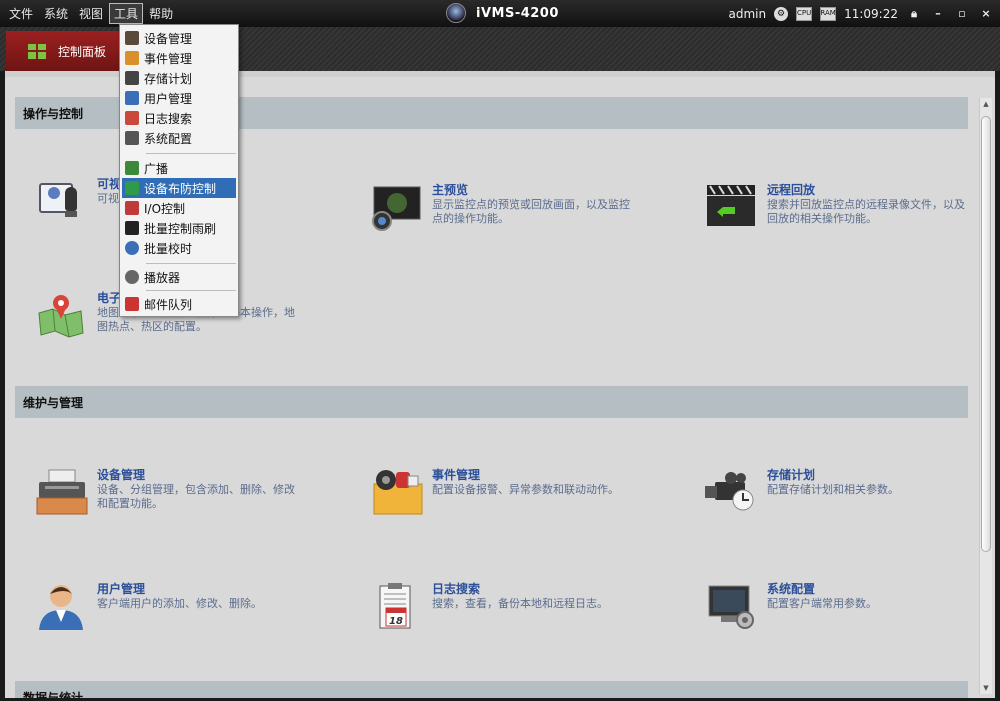 Image resolution: width=1000 pixels, height=701 pixels. I want to click on wiper-control-icon, so click(132, 228).